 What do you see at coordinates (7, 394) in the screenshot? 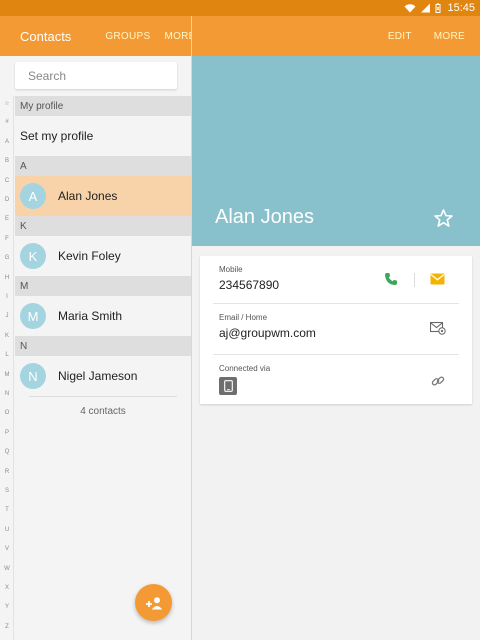
I see `alpha-index-letter: N` at bounding box center [7, 394].